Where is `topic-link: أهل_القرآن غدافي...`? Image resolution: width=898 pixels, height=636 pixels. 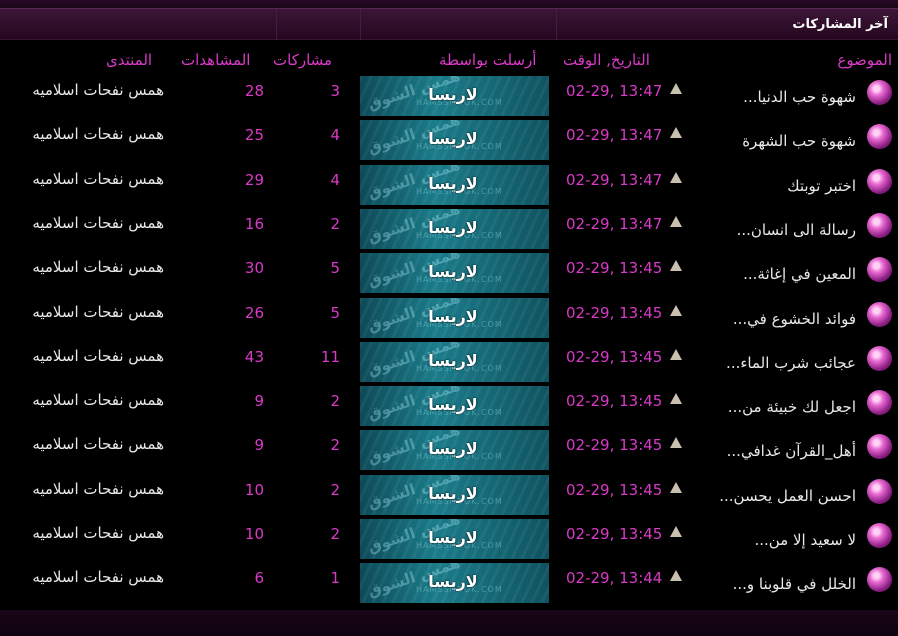 topic-link: أهل_القرآن غدافي... is located at coordinates (791, 451).